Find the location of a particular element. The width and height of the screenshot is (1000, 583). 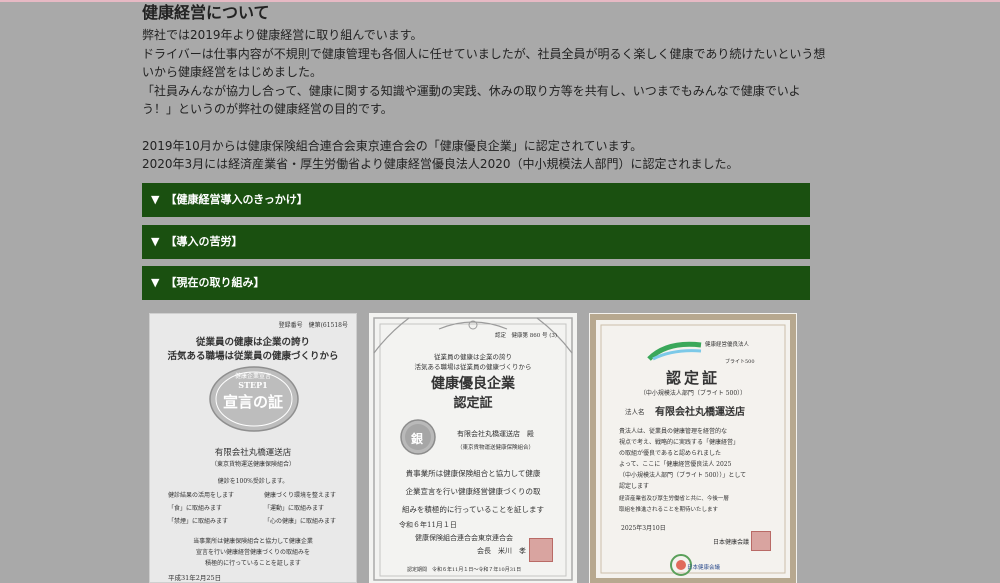

accordion-current-efforts: ▼ 【現在の取り組み】 is located at coordinates (476, 283).